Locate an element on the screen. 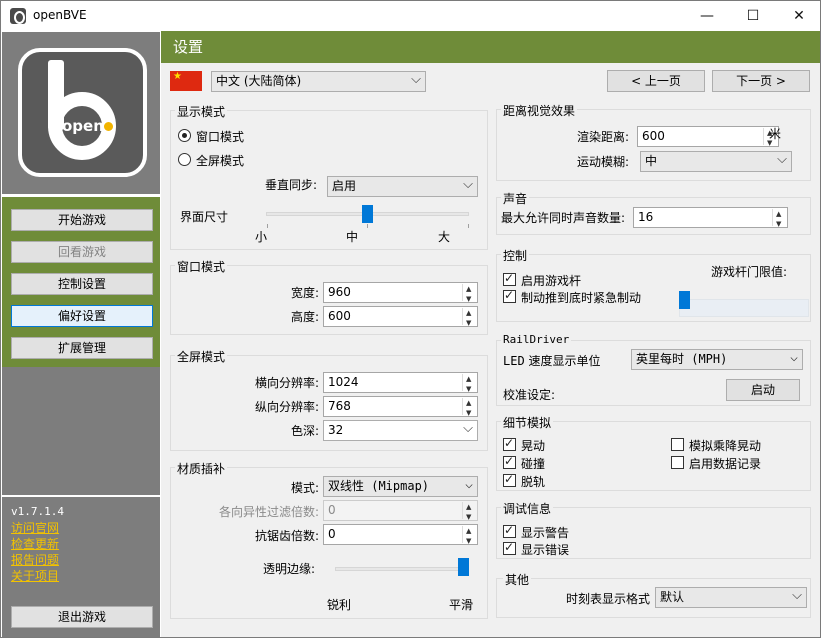 This screenshot has width=821, height=638. raildriver-title: RailDriver is located at coordinates (536, 339).